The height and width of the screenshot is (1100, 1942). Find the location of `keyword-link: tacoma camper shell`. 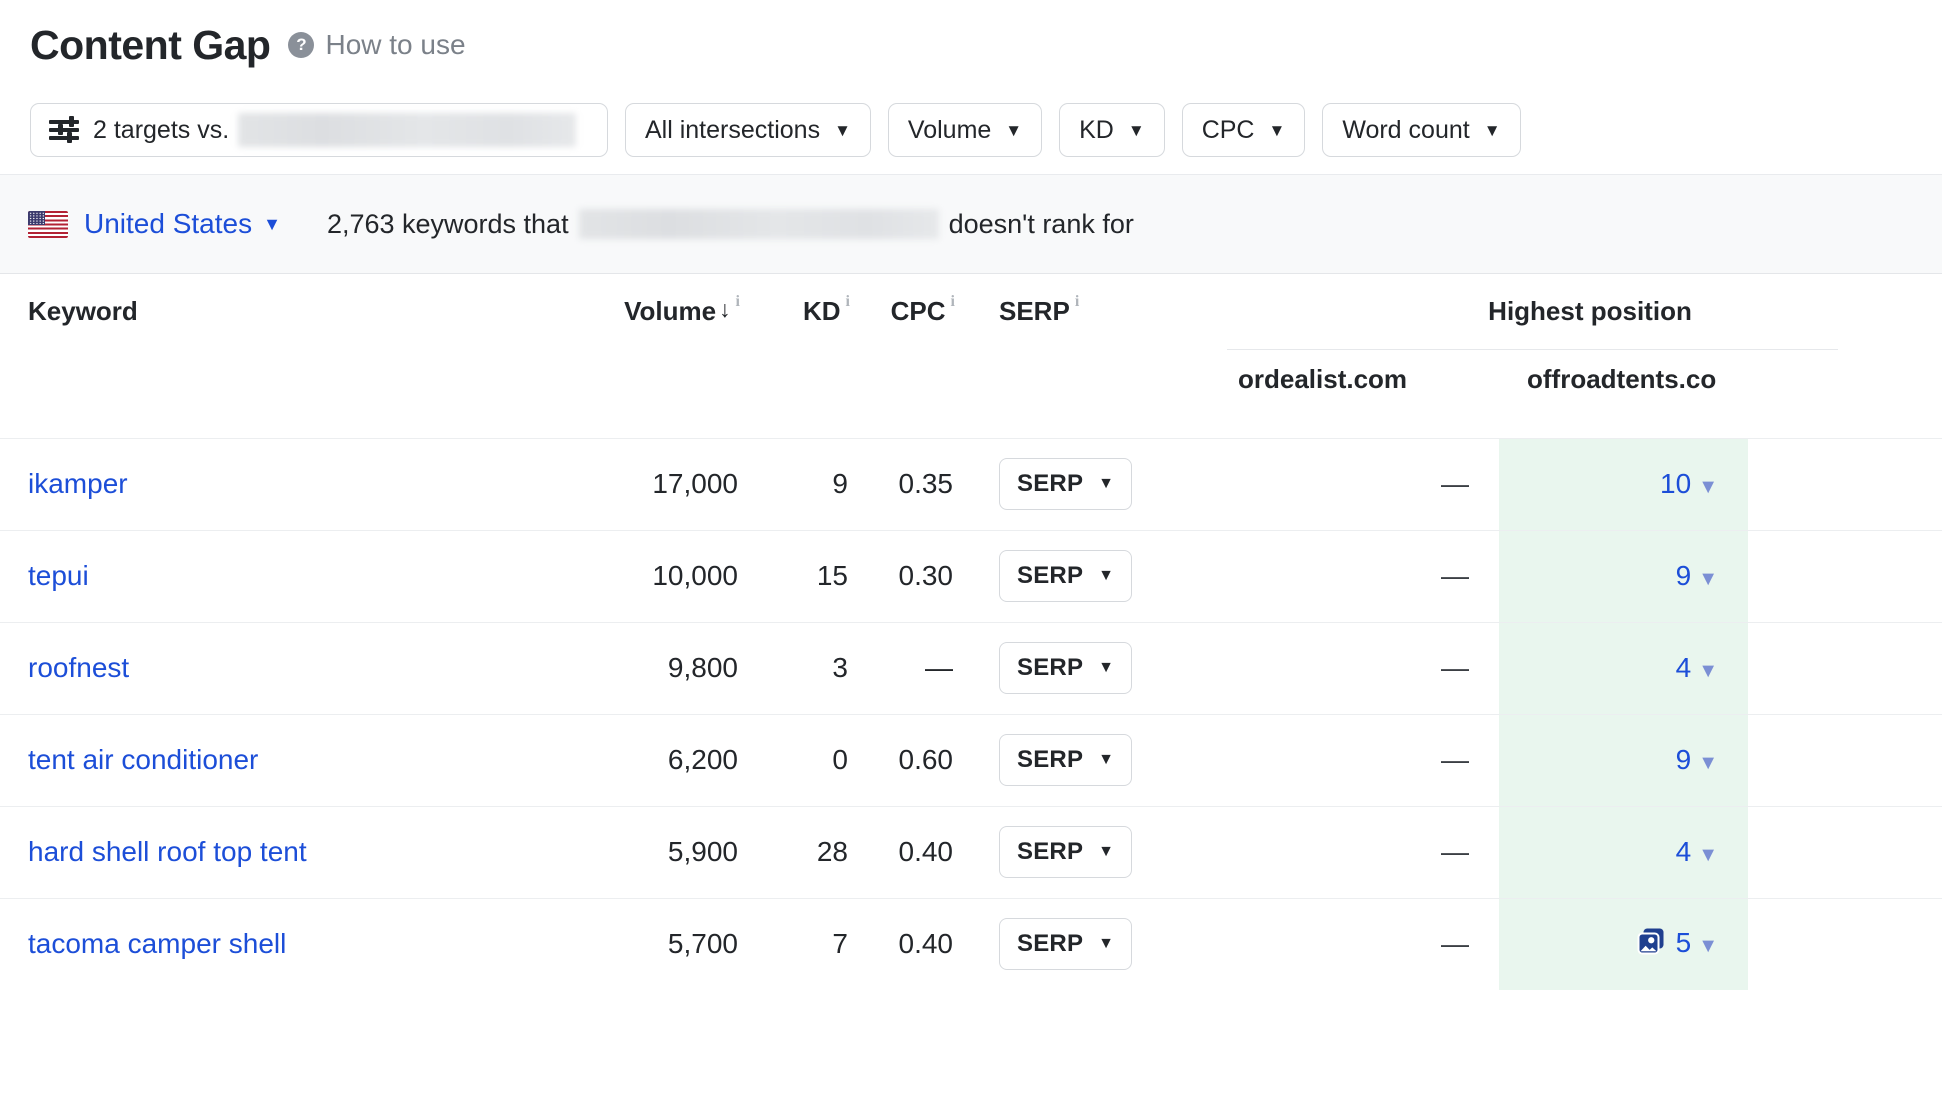

keyword-link: tacoma camper shell is located at coordinates (157, 943).